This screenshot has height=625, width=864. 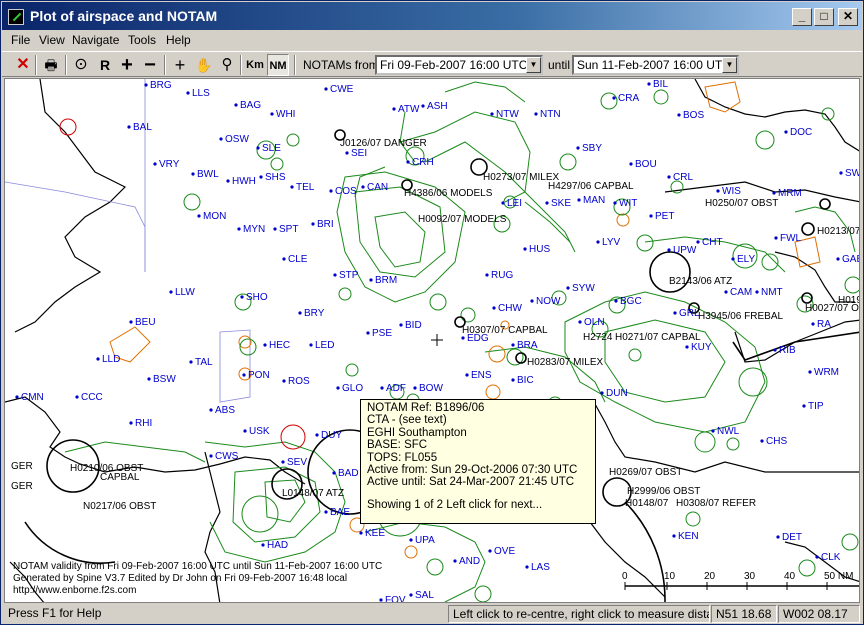 I want to click on beacon-had: HAD, so click(x=274, y=545).